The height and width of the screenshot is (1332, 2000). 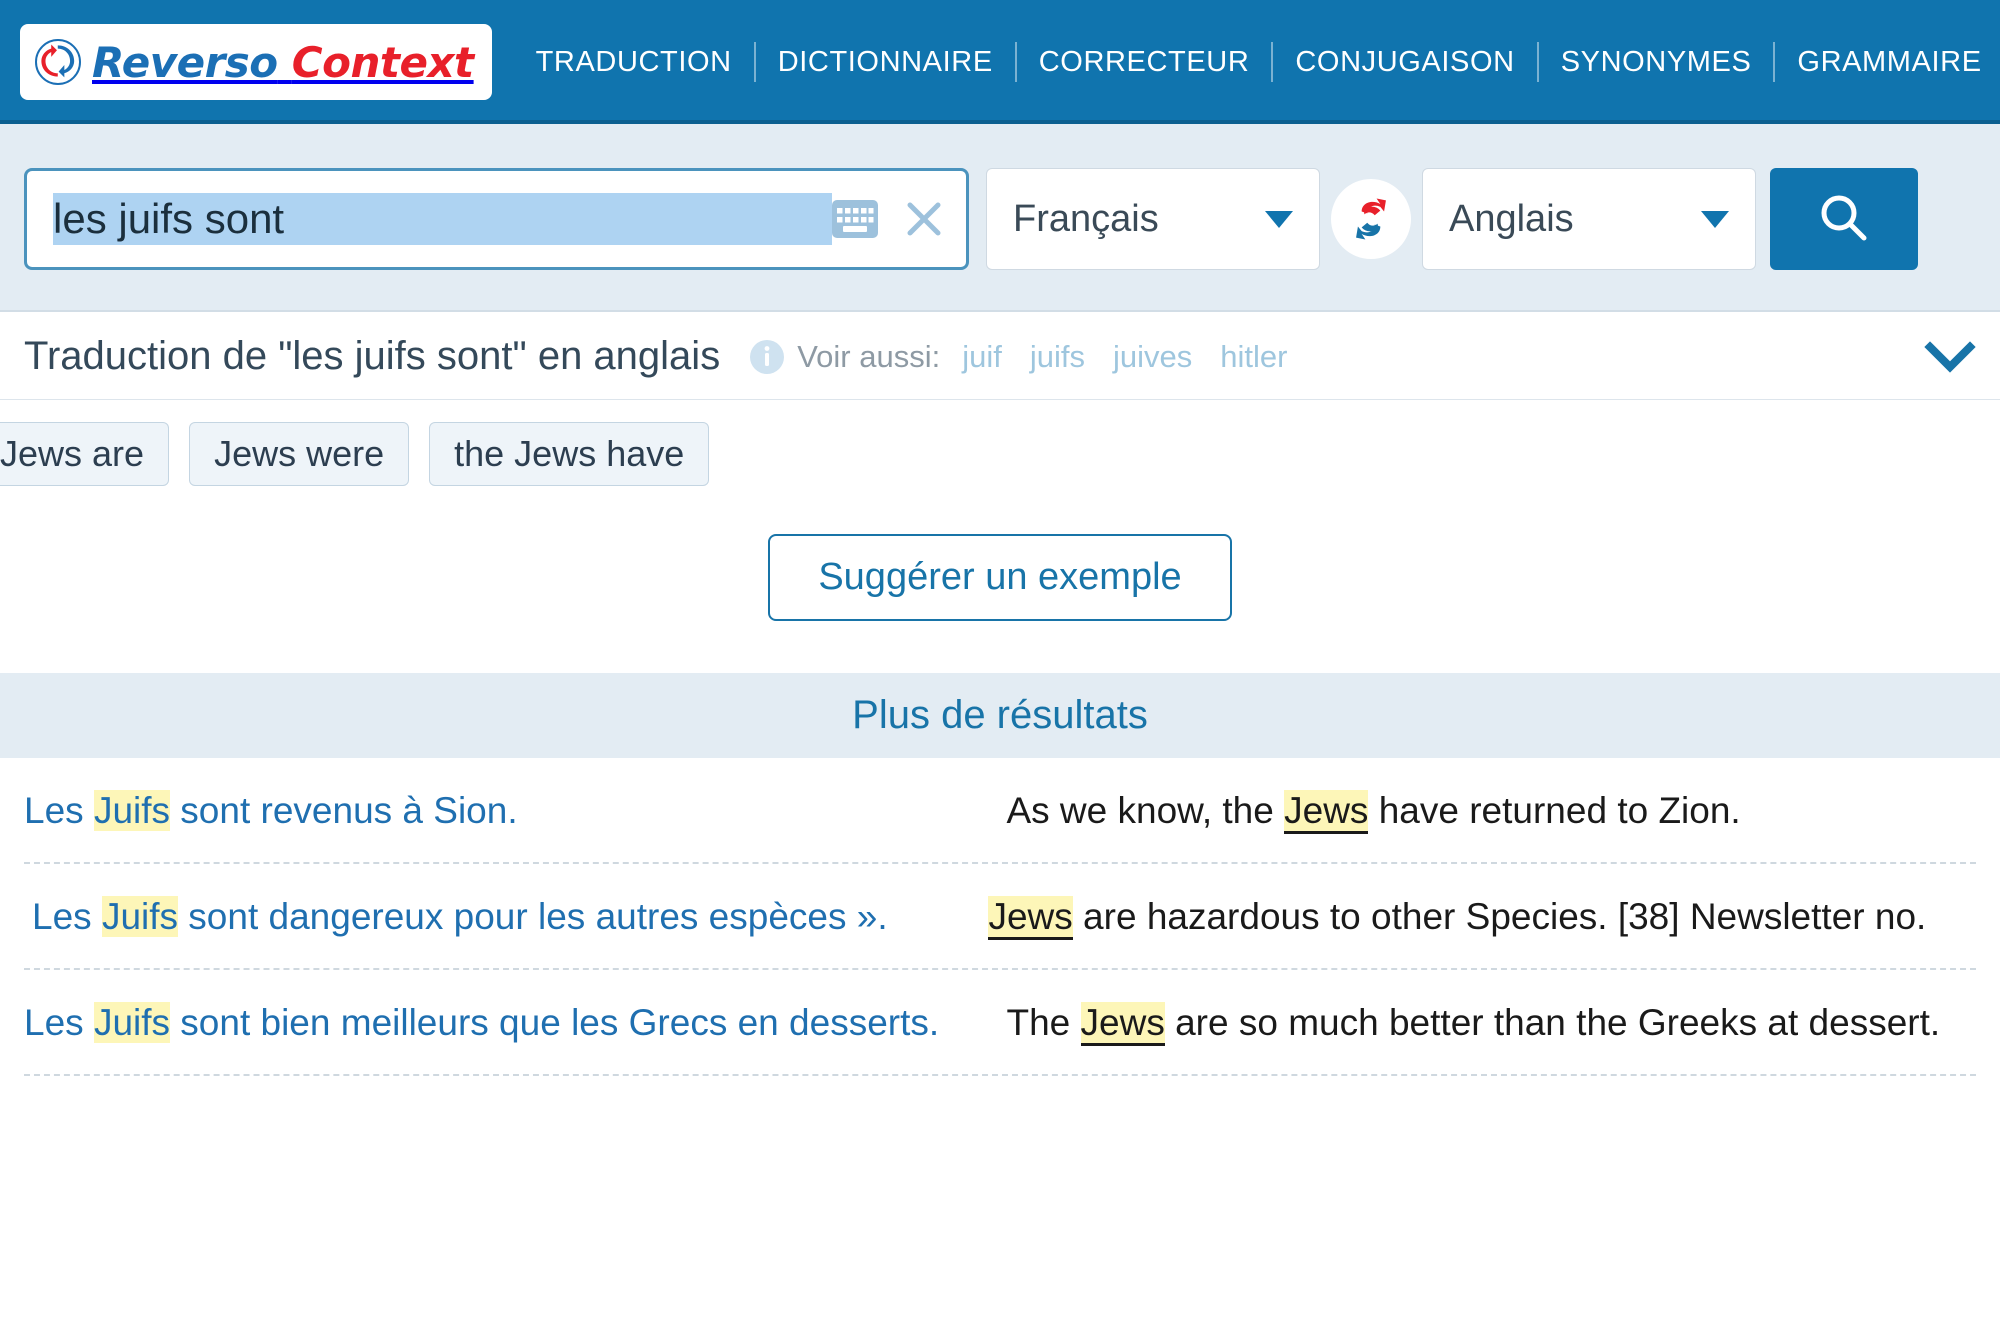 What do you see at coordinates (382, 62) in the screenshot?
I see `logo-word-context: Context` at bounding box center [382, 62].